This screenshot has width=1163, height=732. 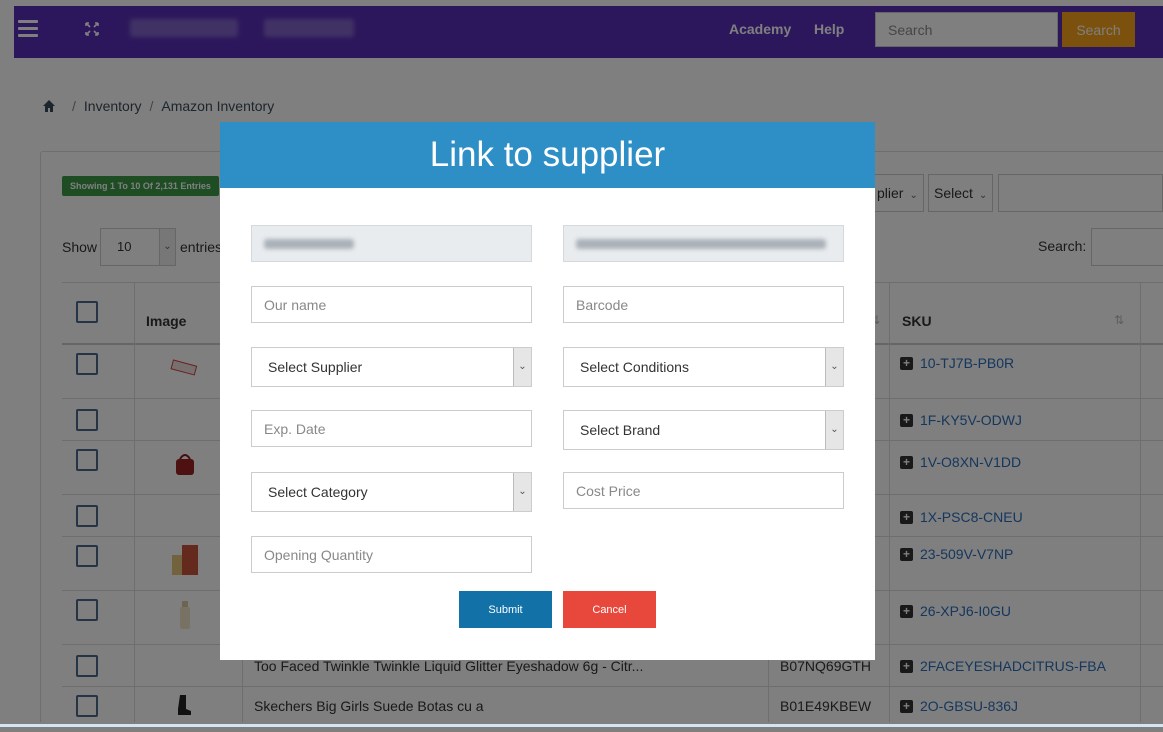 I want to click on cost-price-input, so click(x=703, y=490).